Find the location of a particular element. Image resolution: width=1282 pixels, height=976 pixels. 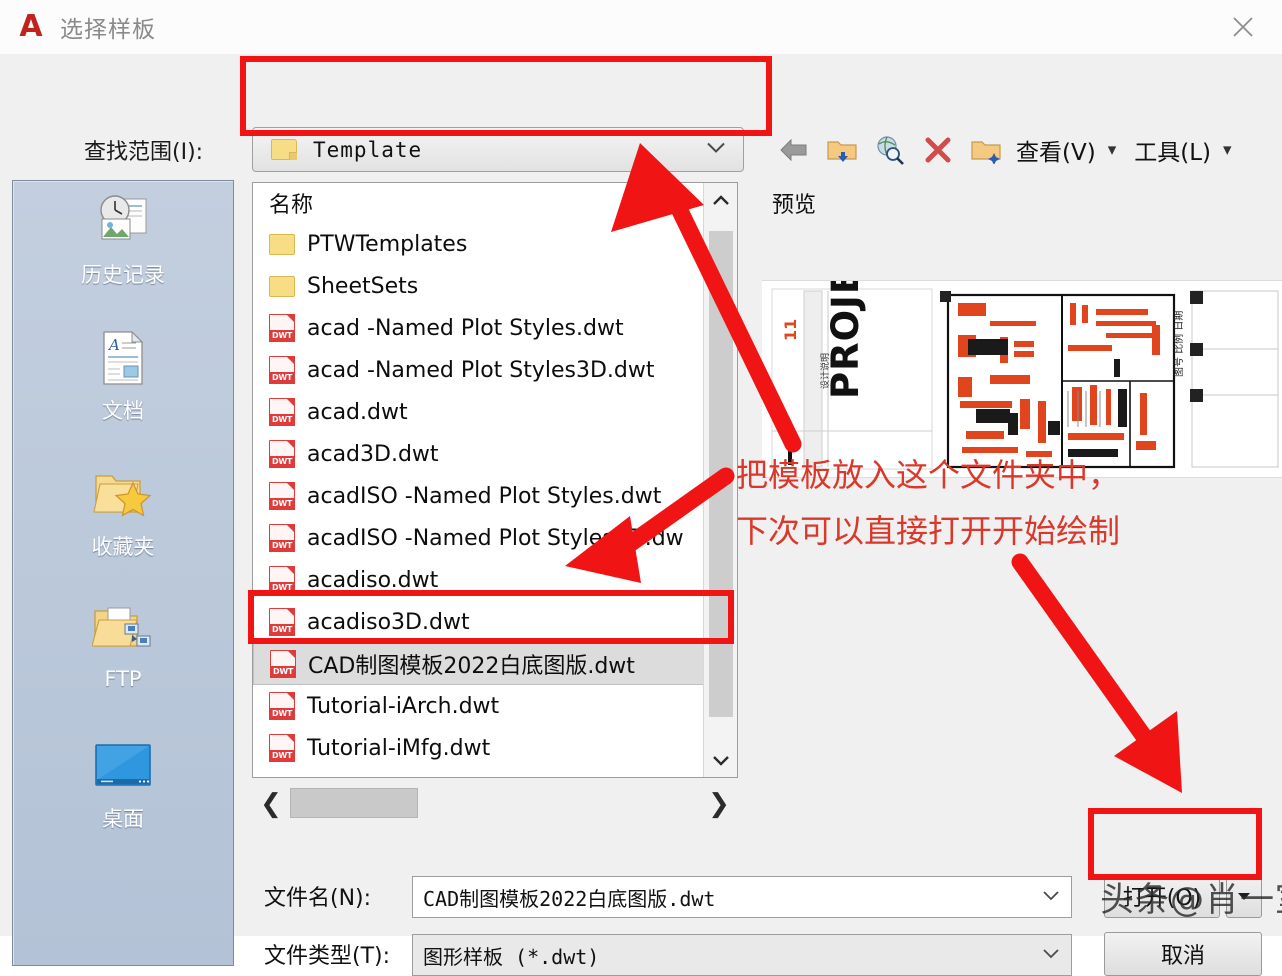

chevron-up-icon is located at coordinates (720, 200).